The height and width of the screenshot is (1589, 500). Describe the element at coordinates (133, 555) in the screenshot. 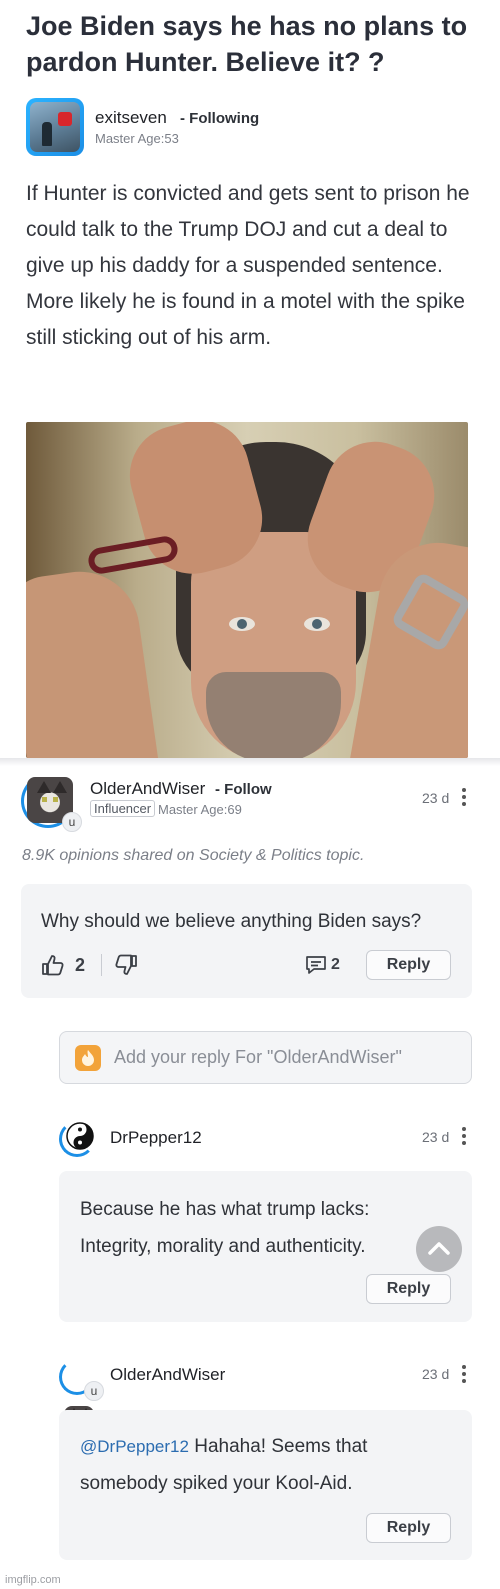

I see `photo-bracelet` at that location.